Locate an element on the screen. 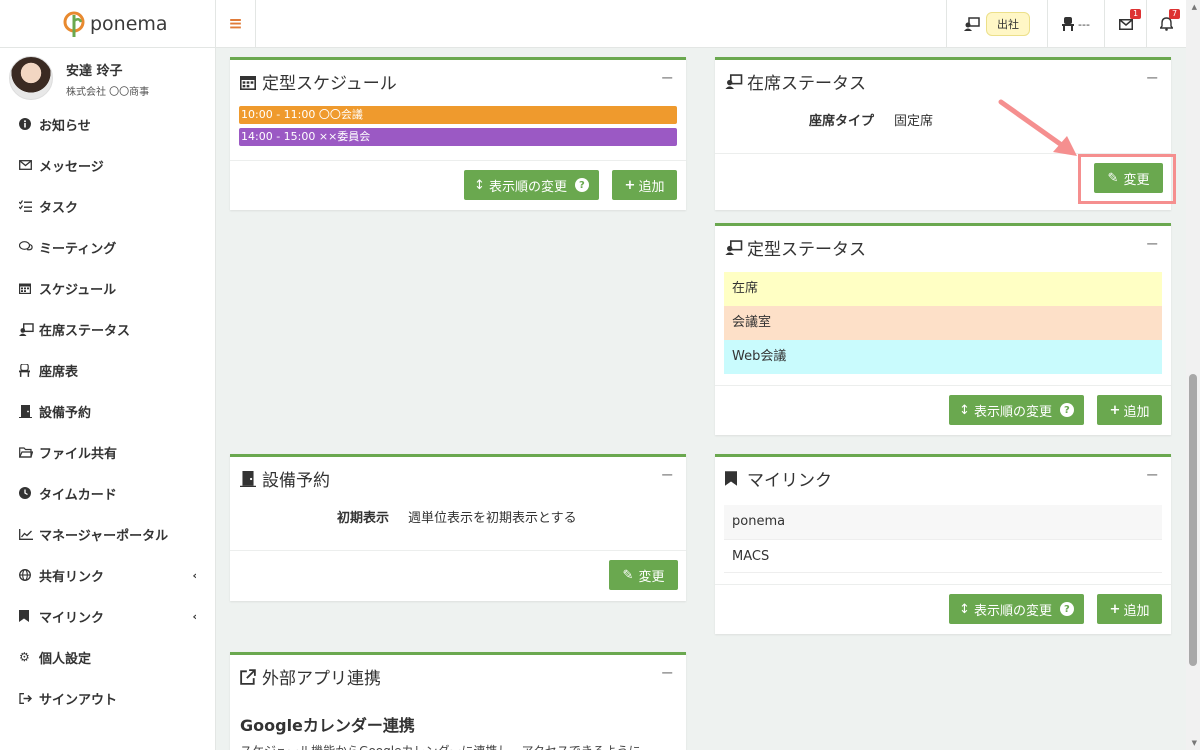 Image resolution: width=1200 pixels, height=750 pixels. card-footer: ↕ 表示順の変更 ? + 追加 is located at coordinates (943, 410).